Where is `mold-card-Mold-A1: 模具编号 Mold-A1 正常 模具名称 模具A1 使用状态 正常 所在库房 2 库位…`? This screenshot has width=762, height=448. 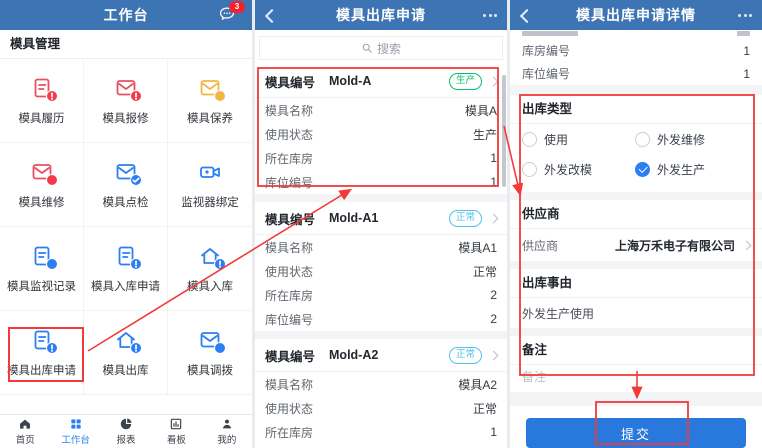
mold-card-Mold-A1: 模具编号 Mold-A1 正常 模具名称 模具A1 使用状态 正常 所在库房 2 库位… is located at coordinates (381, 266).